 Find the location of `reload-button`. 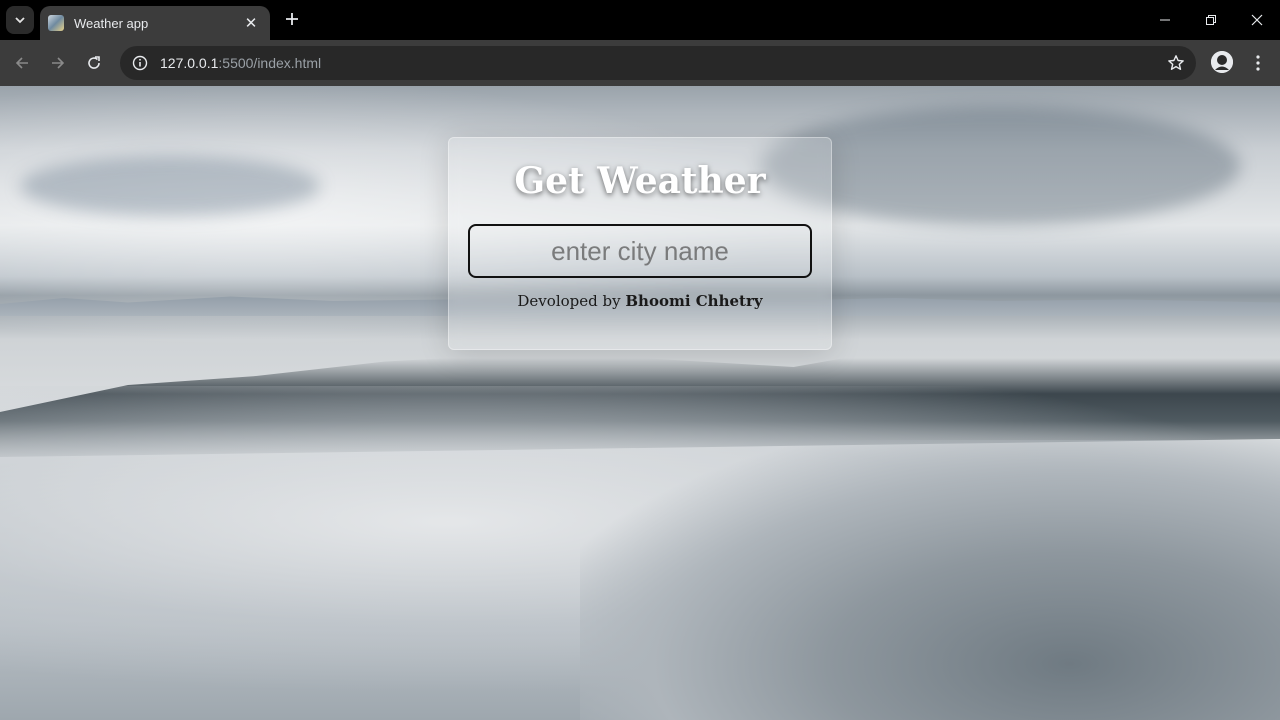

reload-button is located at coordinates (94, 63).